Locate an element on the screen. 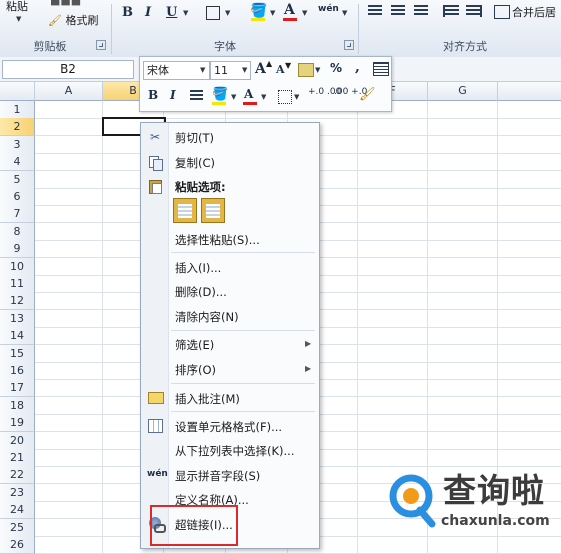  fill-dropdown-icon: ▼ is located at coordinates (272, 13).